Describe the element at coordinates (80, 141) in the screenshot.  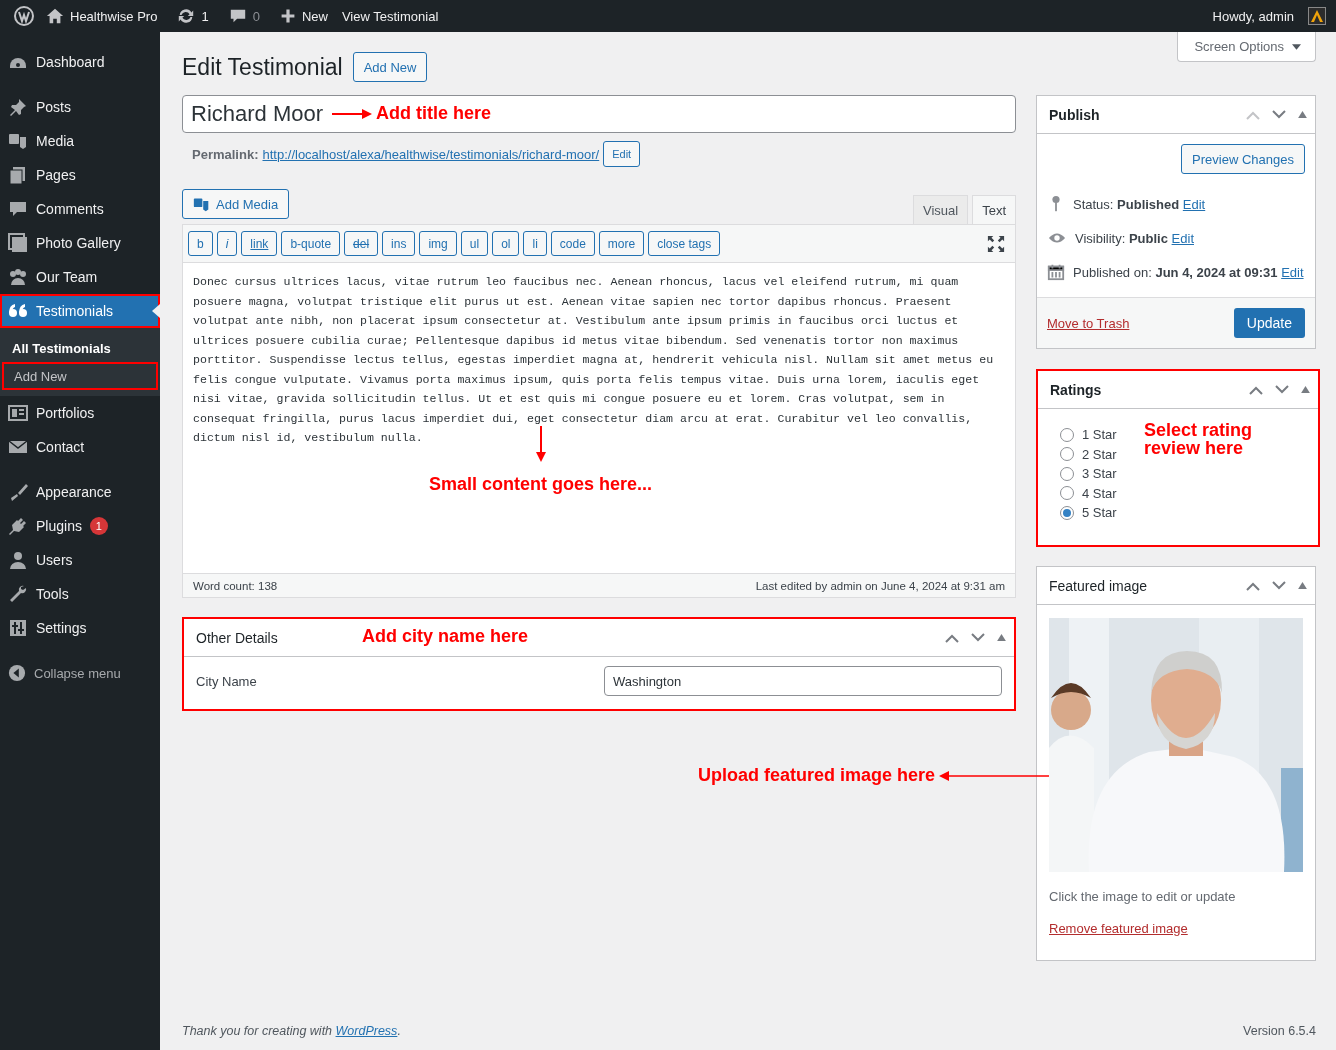
I see `sidebar-item: Media` at that location.